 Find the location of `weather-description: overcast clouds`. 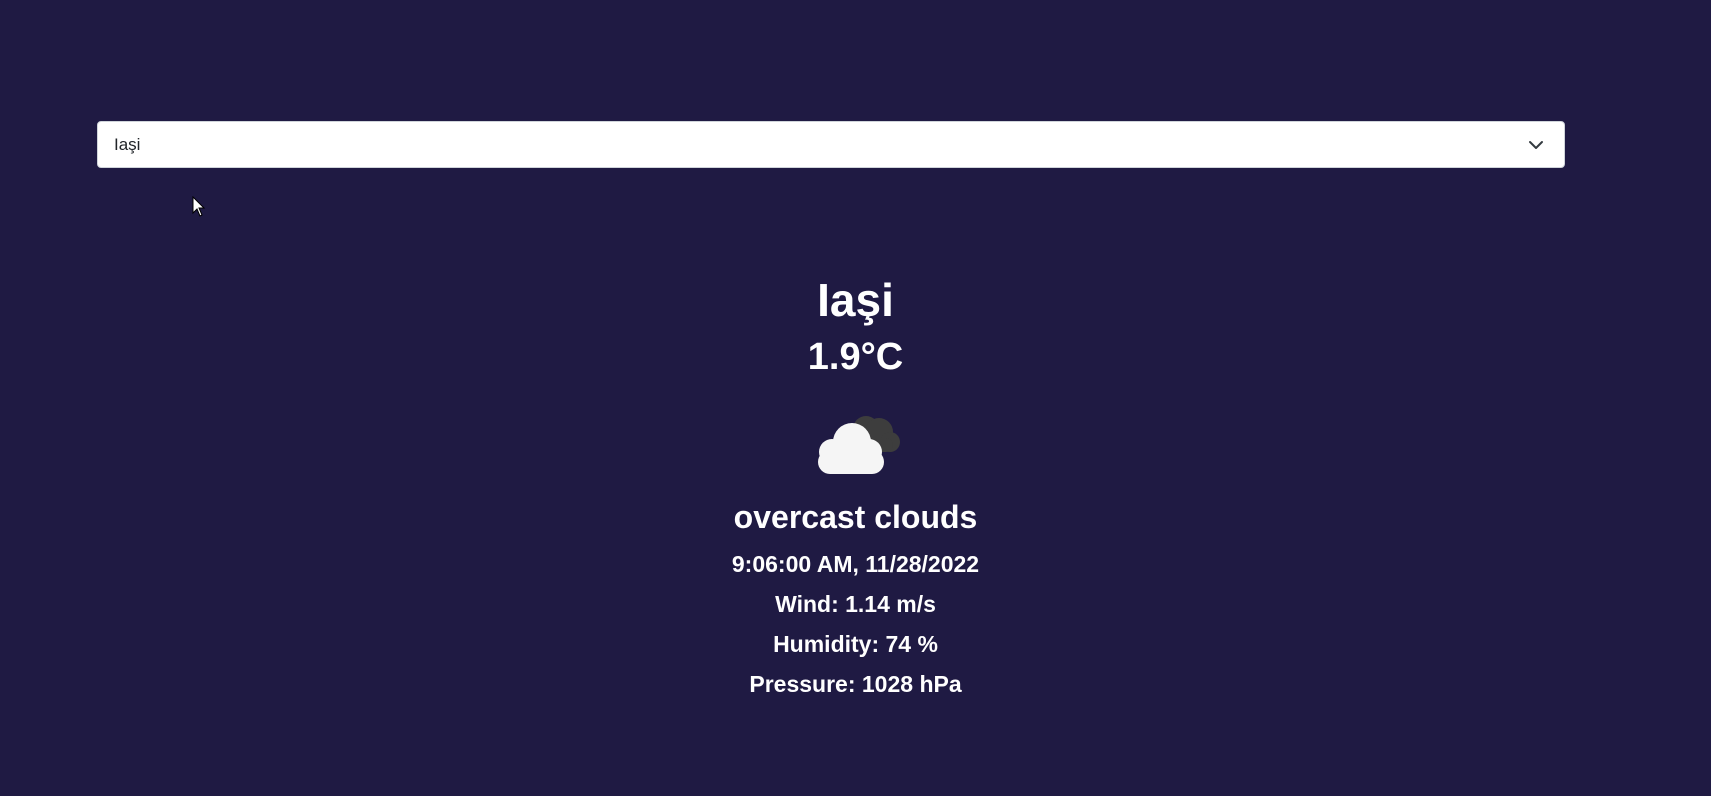

weather-description: overcast clouds is located at coordinates (855, 517).